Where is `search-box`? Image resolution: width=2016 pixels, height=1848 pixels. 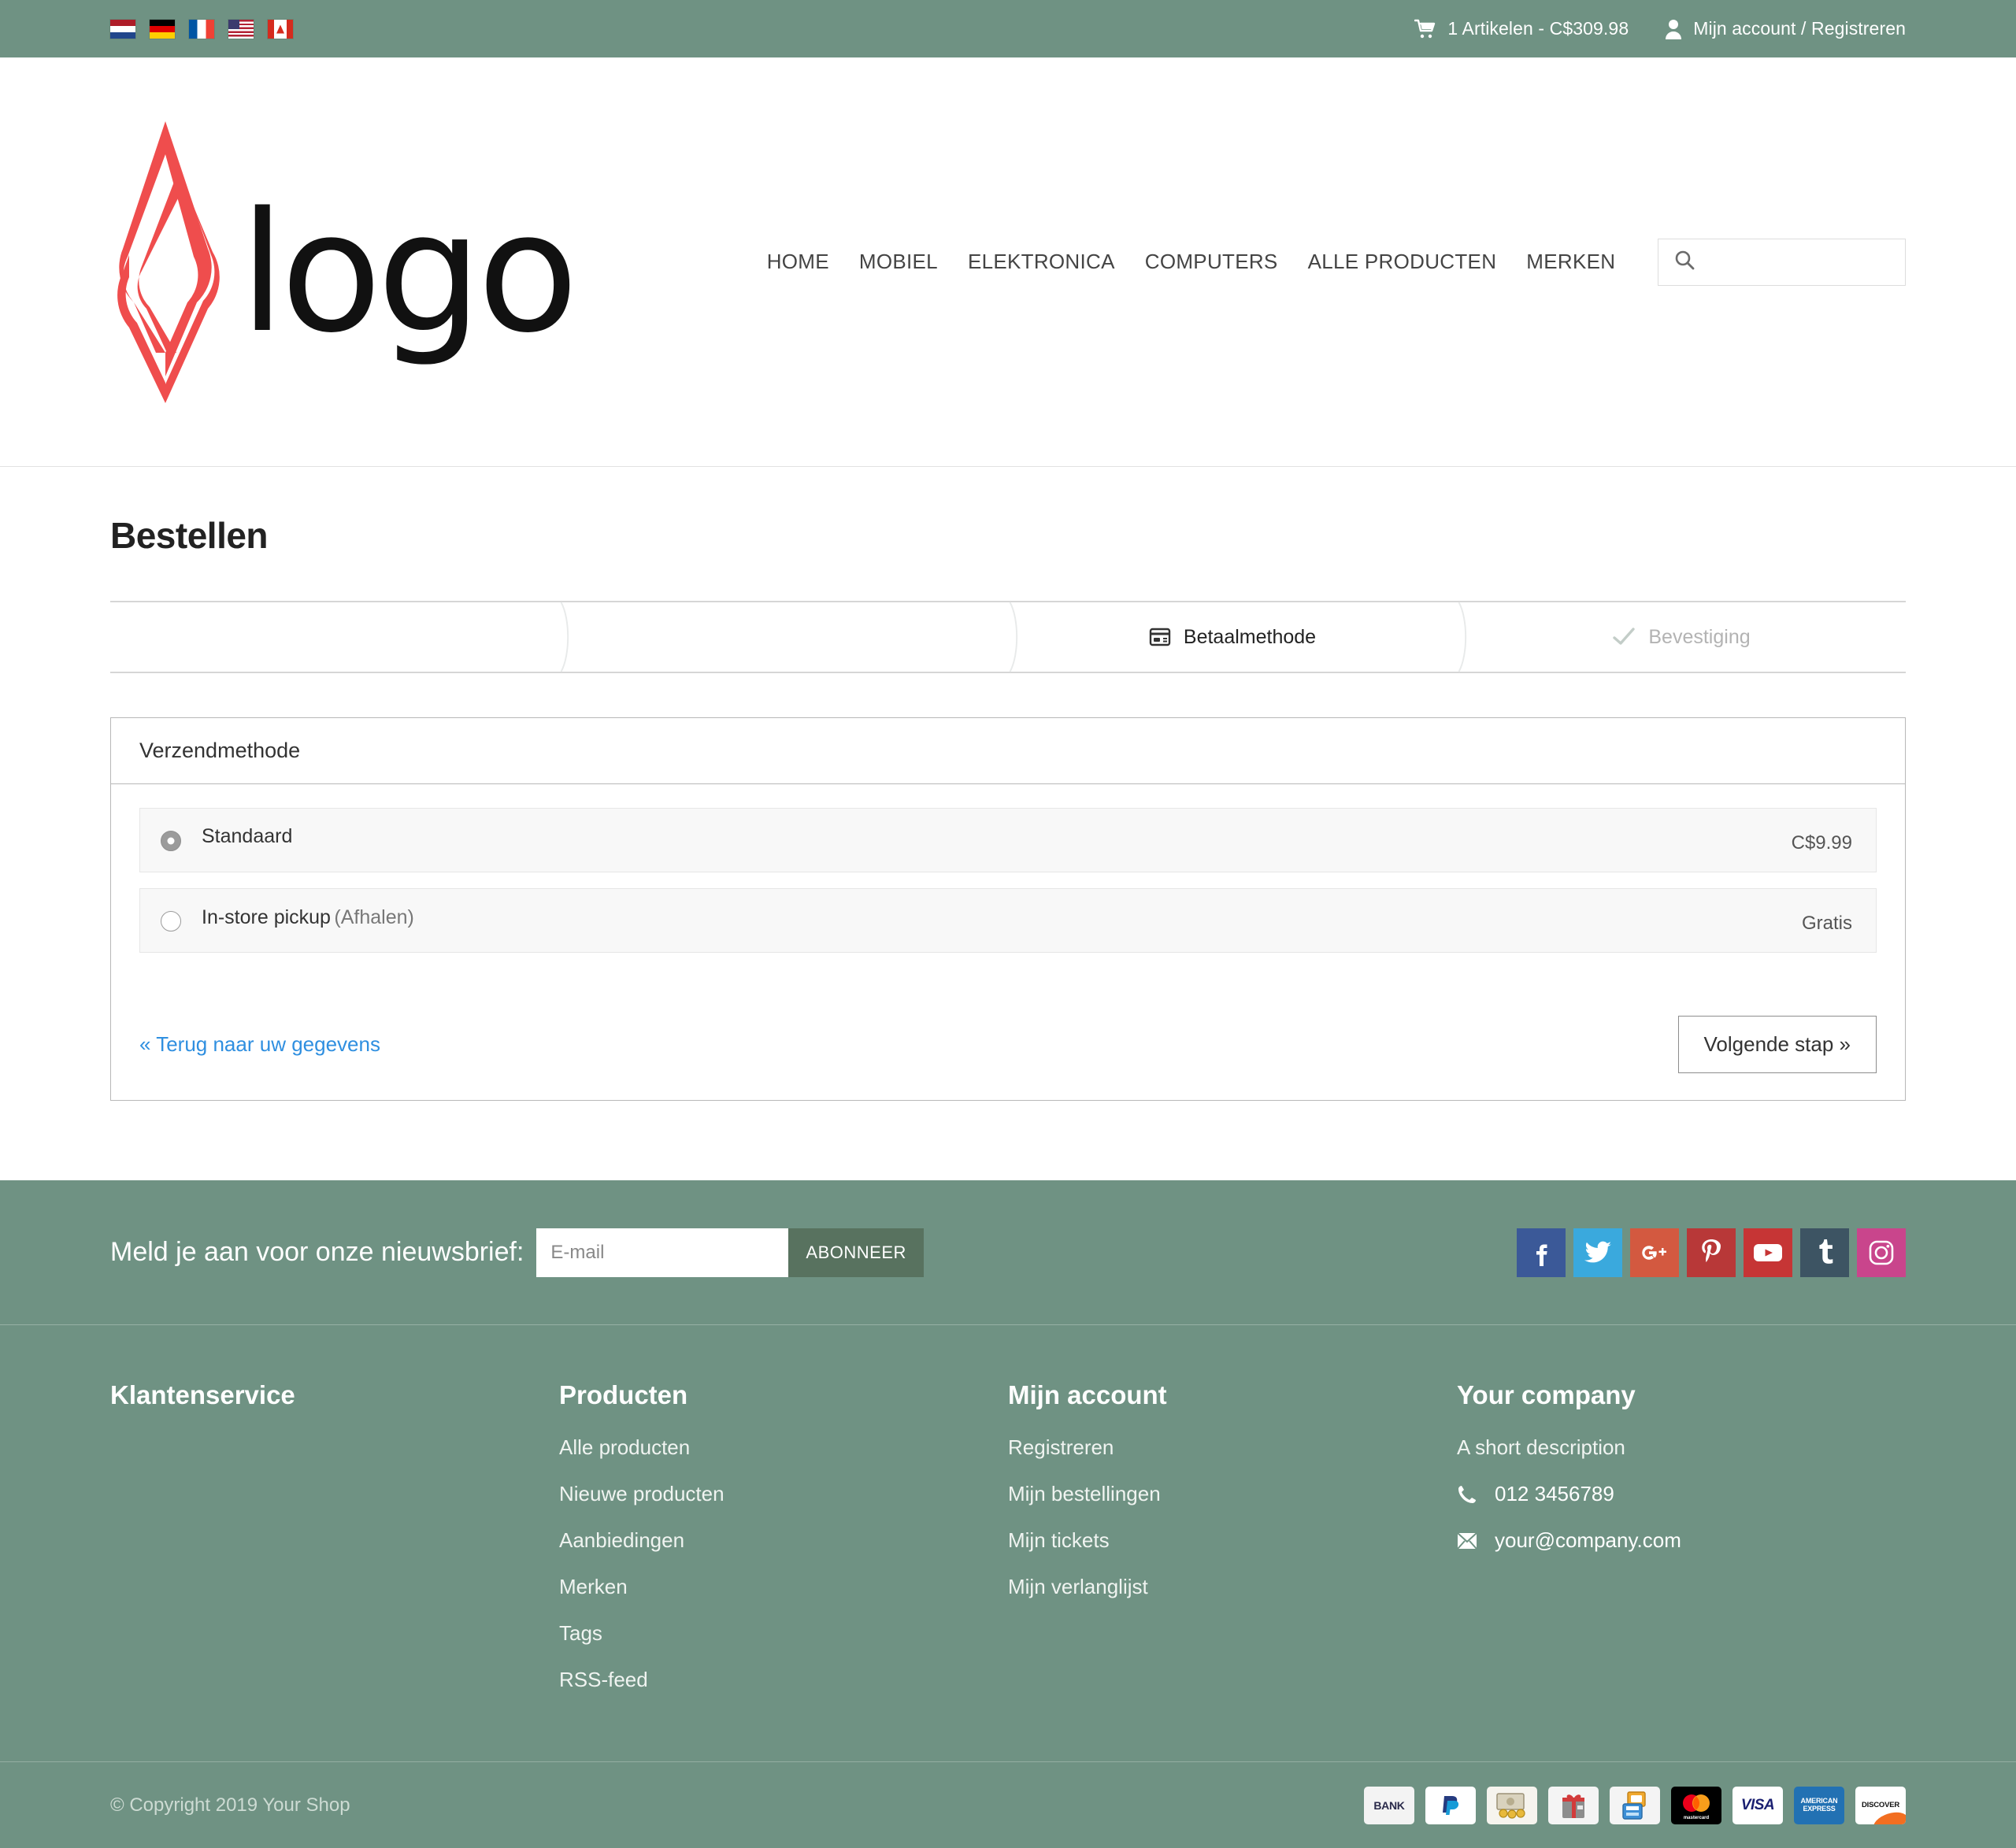
search-box is located at coordinates (1782, 262).